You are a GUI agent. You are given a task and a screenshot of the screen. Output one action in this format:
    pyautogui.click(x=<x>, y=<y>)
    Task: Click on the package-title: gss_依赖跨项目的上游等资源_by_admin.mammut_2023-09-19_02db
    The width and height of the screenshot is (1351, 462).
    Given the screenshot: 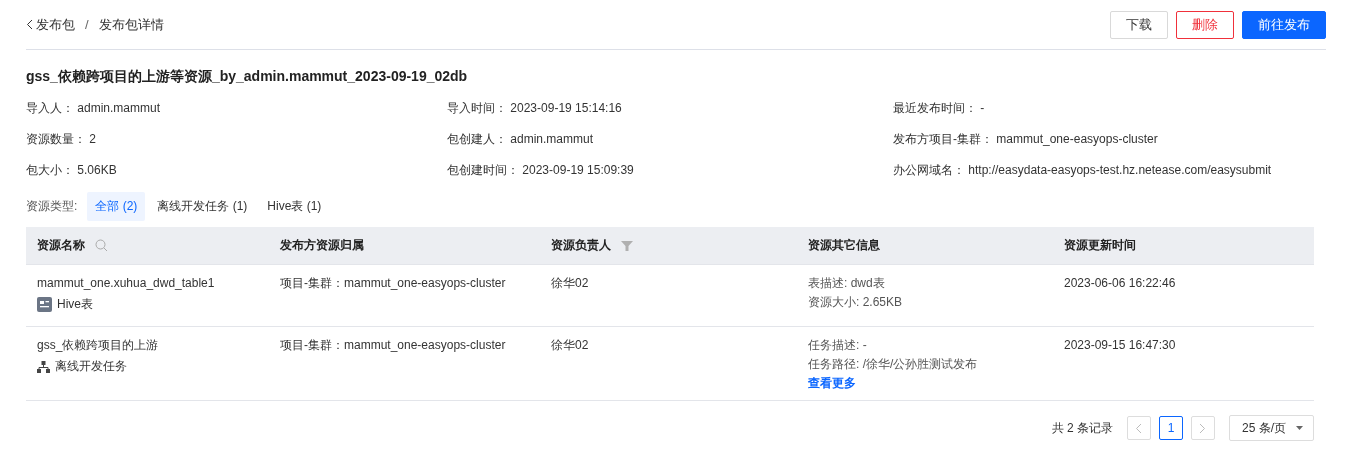 What is the action you would take?
    pyautogui.click(x=247, y=77)
    